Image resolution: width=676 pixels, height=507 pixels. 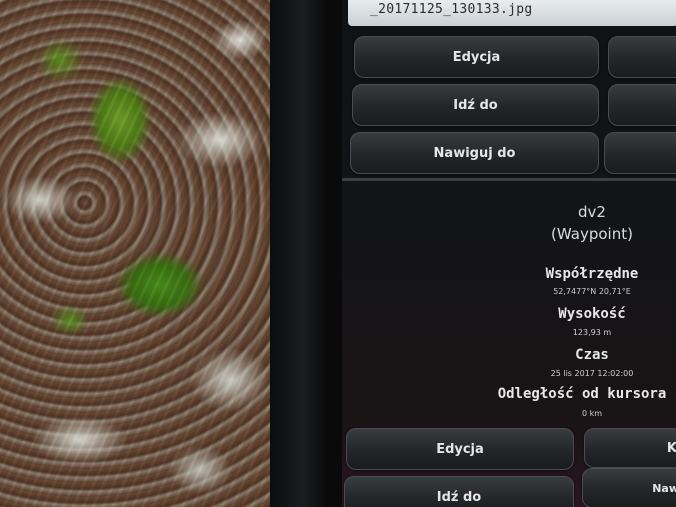 What do you see at coordinates (629, 487) in the screenshot?
I see `right-button-bottom-row2: Naw` at bounding box center [629, 487].